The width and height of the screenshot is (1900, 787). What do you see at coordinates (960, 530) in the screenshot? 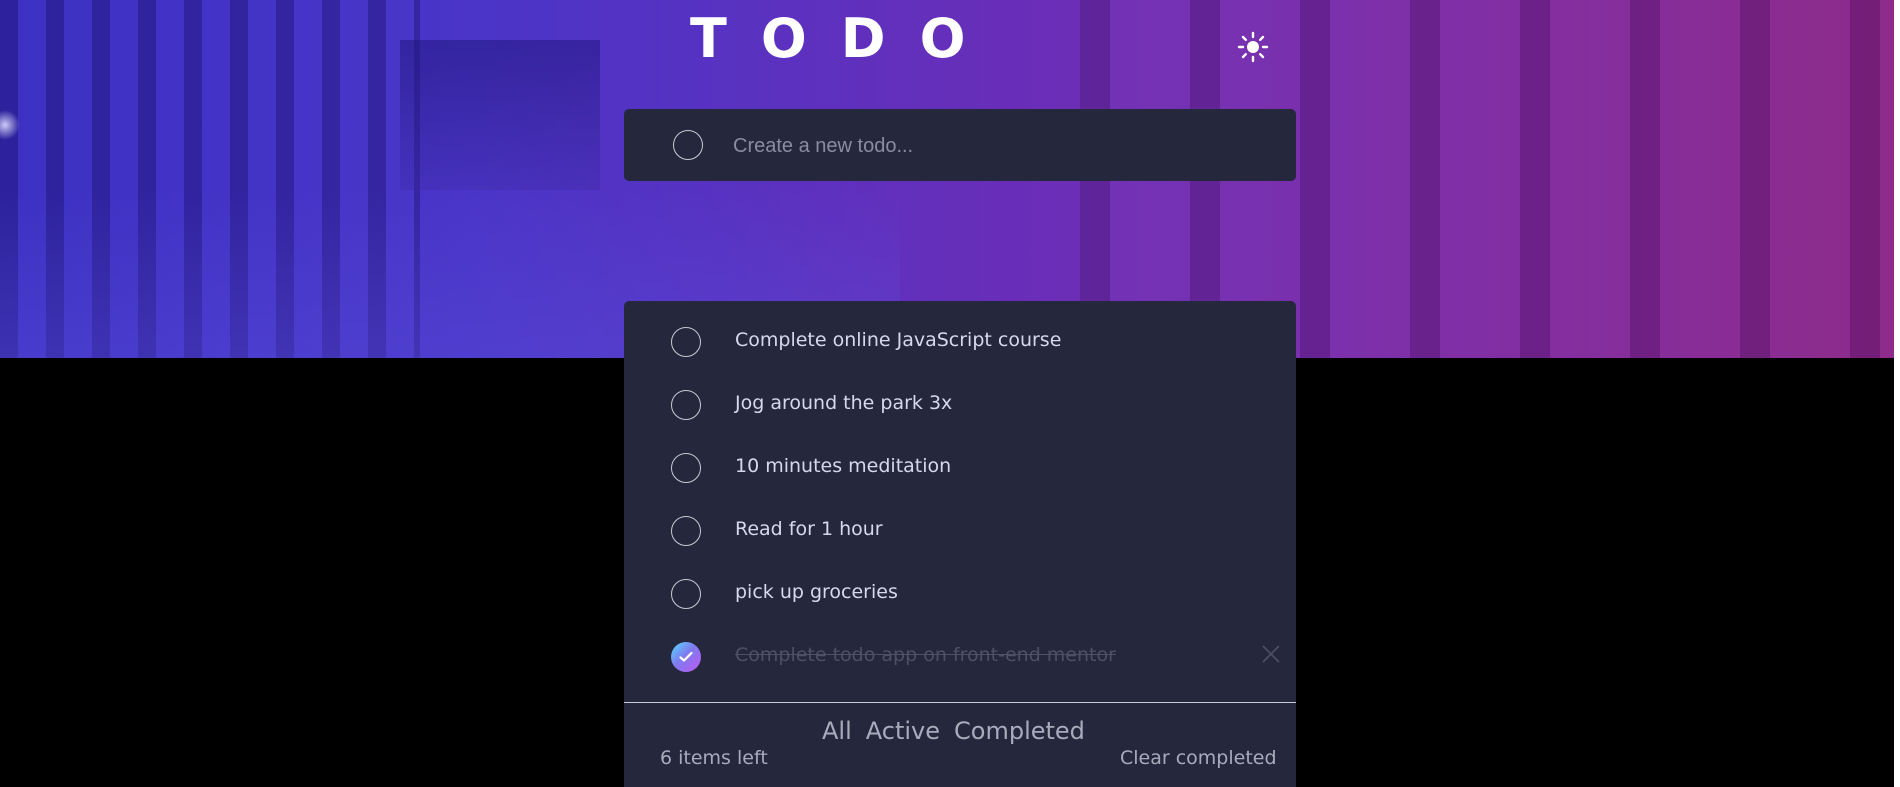
I see `todo-item: Read for 1 hour` at bounding box center [960, 530].